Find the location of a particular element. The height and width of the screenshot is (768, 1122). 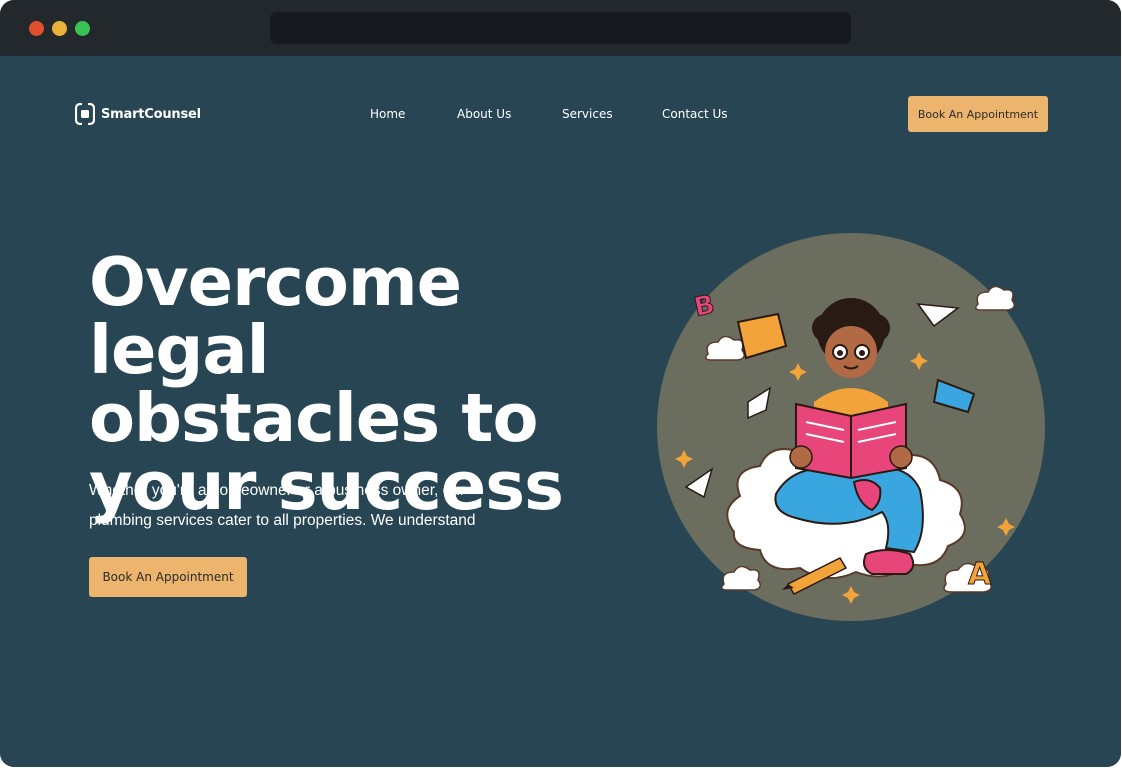

logo-icon is located at coordinates (85, 114).